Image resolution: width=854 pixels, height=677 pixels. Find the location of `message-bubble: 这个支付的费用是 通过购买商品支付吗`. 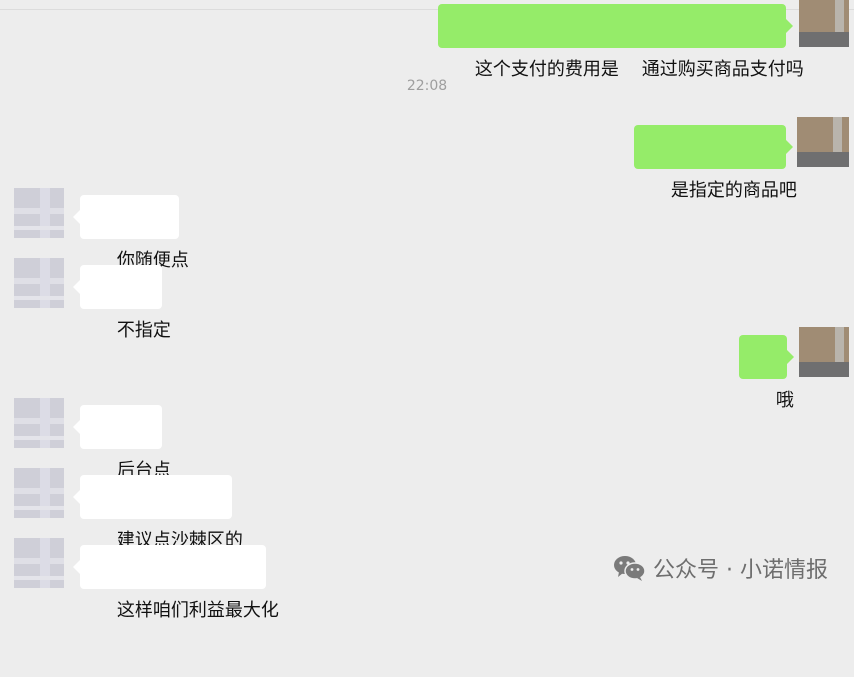

message-bubble: 这个支付的费用是 通过购买商品支付吗 is located at coordinates (621, 42).